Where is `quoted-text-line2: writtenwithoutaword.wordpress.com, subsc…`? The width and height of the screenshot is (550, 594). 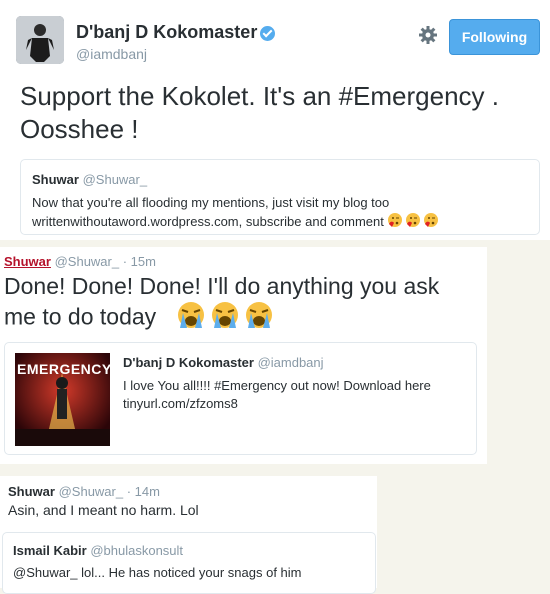 quoted-text-line2: writtenwithoutaword.wordpress.com, subsc… is located at coordinates (237, 222).